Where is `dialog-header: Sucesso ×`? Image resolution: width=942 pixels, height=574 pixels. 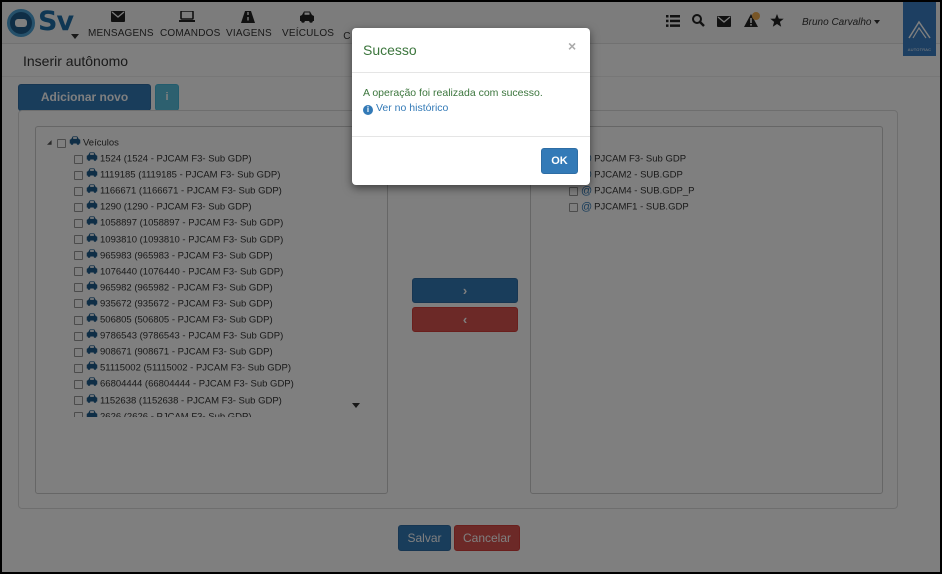
dialog-header: Sucesso × is located at coordinates (471, 50).